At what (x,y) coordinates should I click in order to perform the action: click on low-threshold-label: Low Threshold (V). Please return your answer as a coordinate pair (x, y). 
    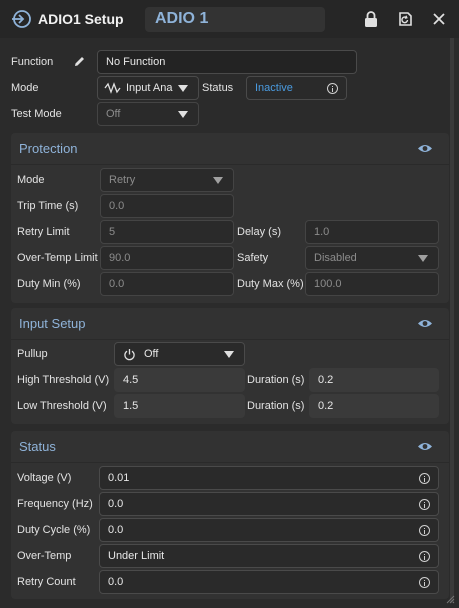
    Looking at the image, I should click on (62, 406).